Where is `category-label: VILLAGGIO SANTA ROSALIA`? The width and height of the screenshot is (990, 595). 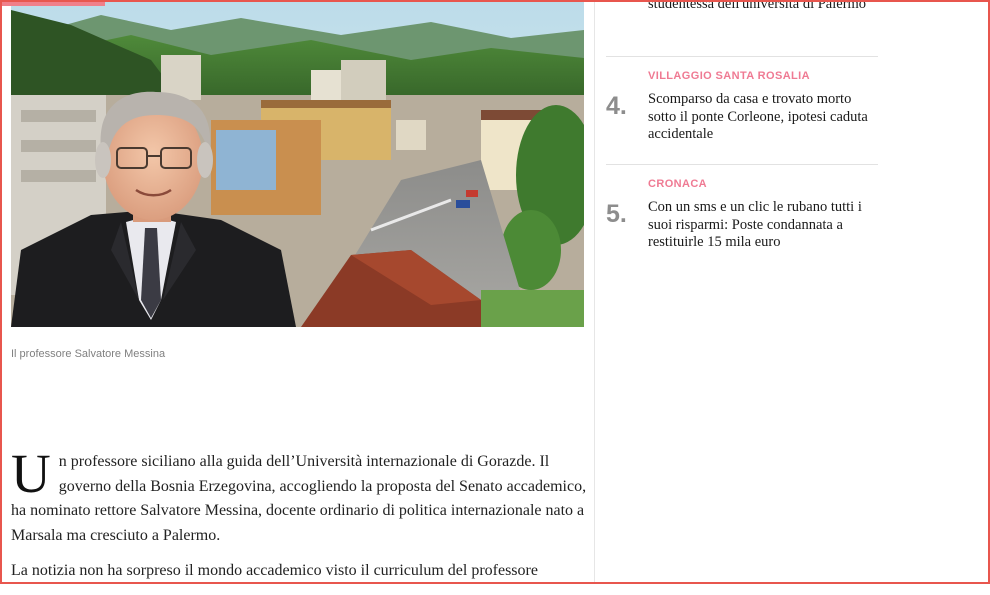 category-label: VILLAGGIO SANTA ROSALIA is located at coordinates (729, 76).